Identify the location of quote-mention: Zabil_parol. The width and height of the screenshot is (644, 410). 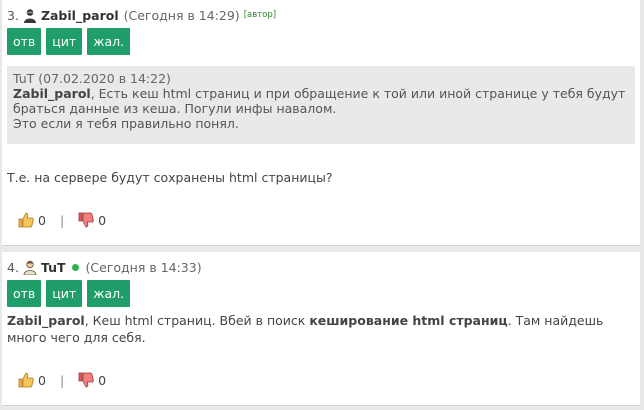
(52, 93).